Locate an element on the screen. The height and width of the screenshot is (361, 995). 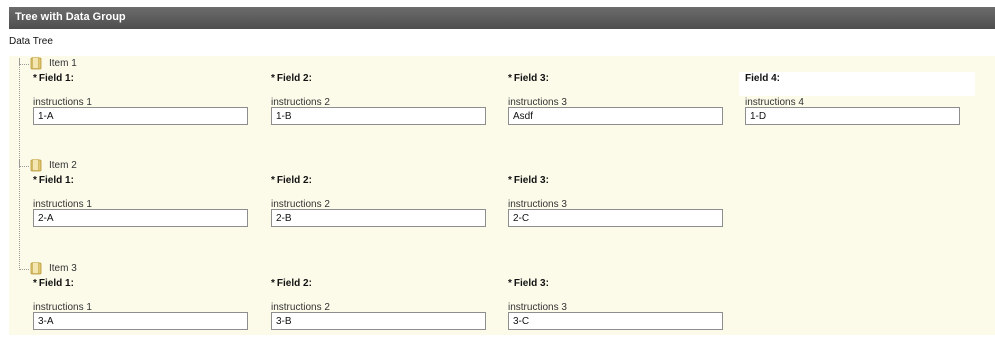
field-group-4: Field 4: instructions 4 is located at coordinates (855, 103).